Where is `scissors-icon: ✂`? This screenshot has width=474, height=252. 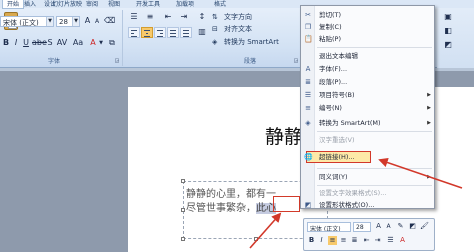 scissors-icon: ✂ is located at coordinates (308, 15).